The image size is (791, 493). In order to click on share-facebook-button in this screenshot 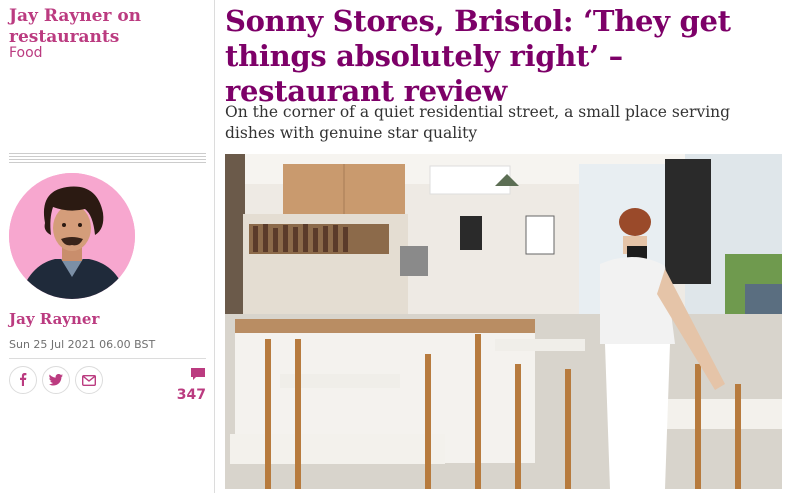, I will do `click(23, 380)`.